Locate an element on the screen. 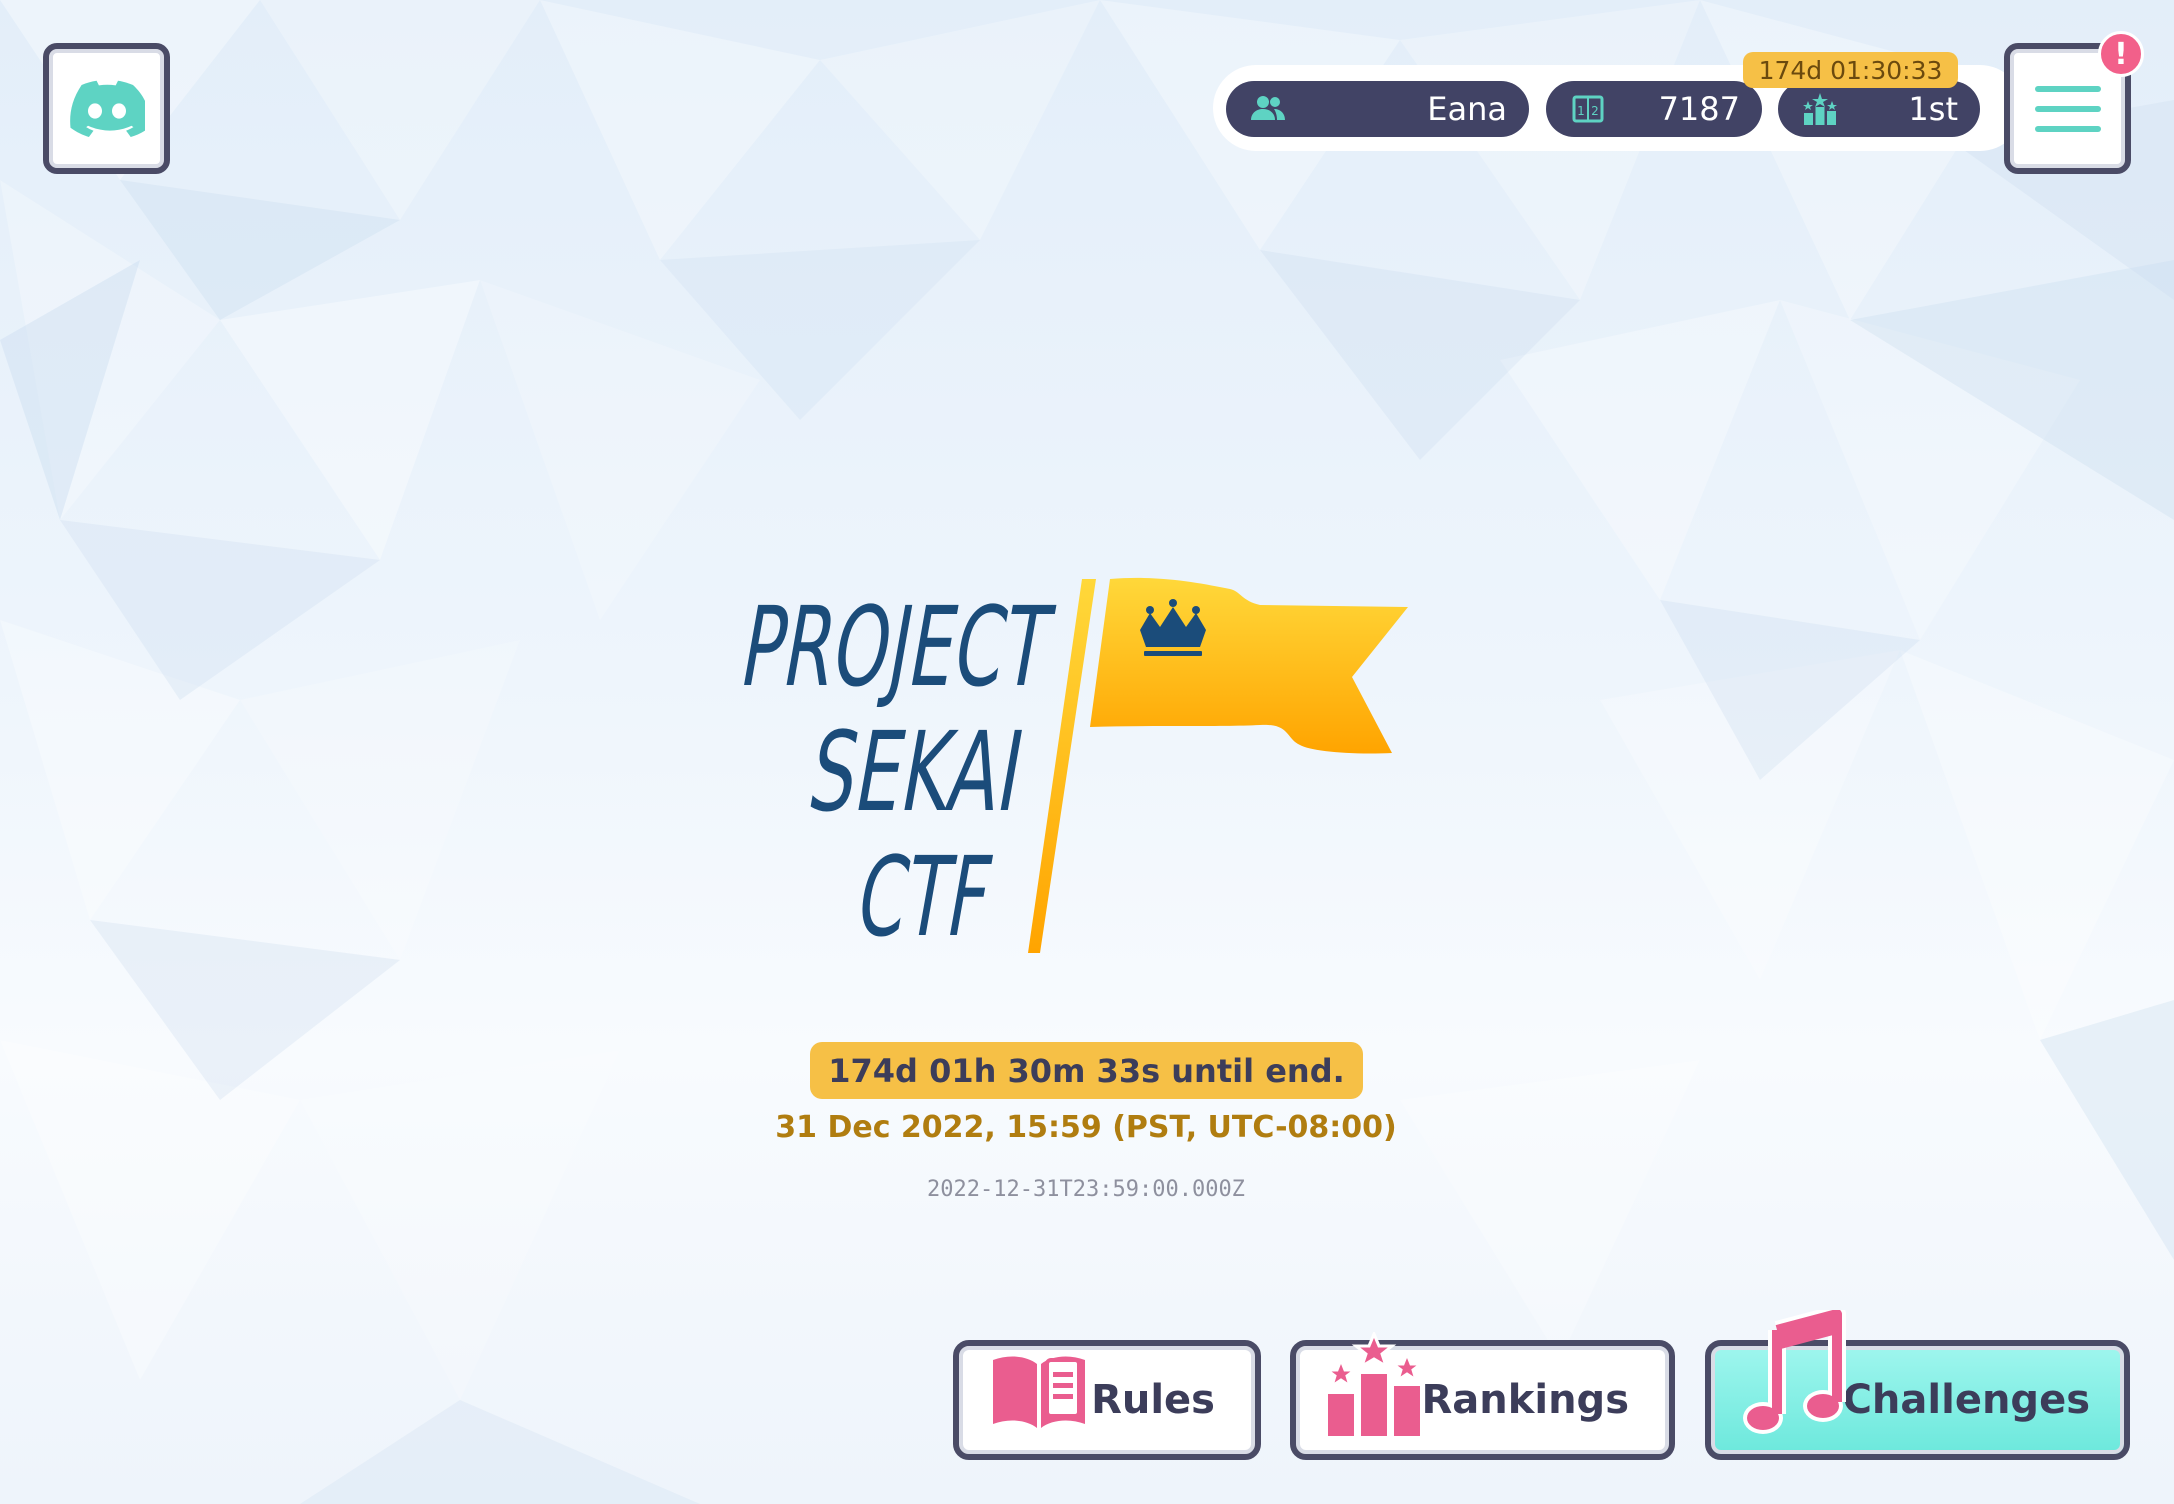 This screenshot has height=1504, width=2174. discord-icon is located at coordinates (107, 108).